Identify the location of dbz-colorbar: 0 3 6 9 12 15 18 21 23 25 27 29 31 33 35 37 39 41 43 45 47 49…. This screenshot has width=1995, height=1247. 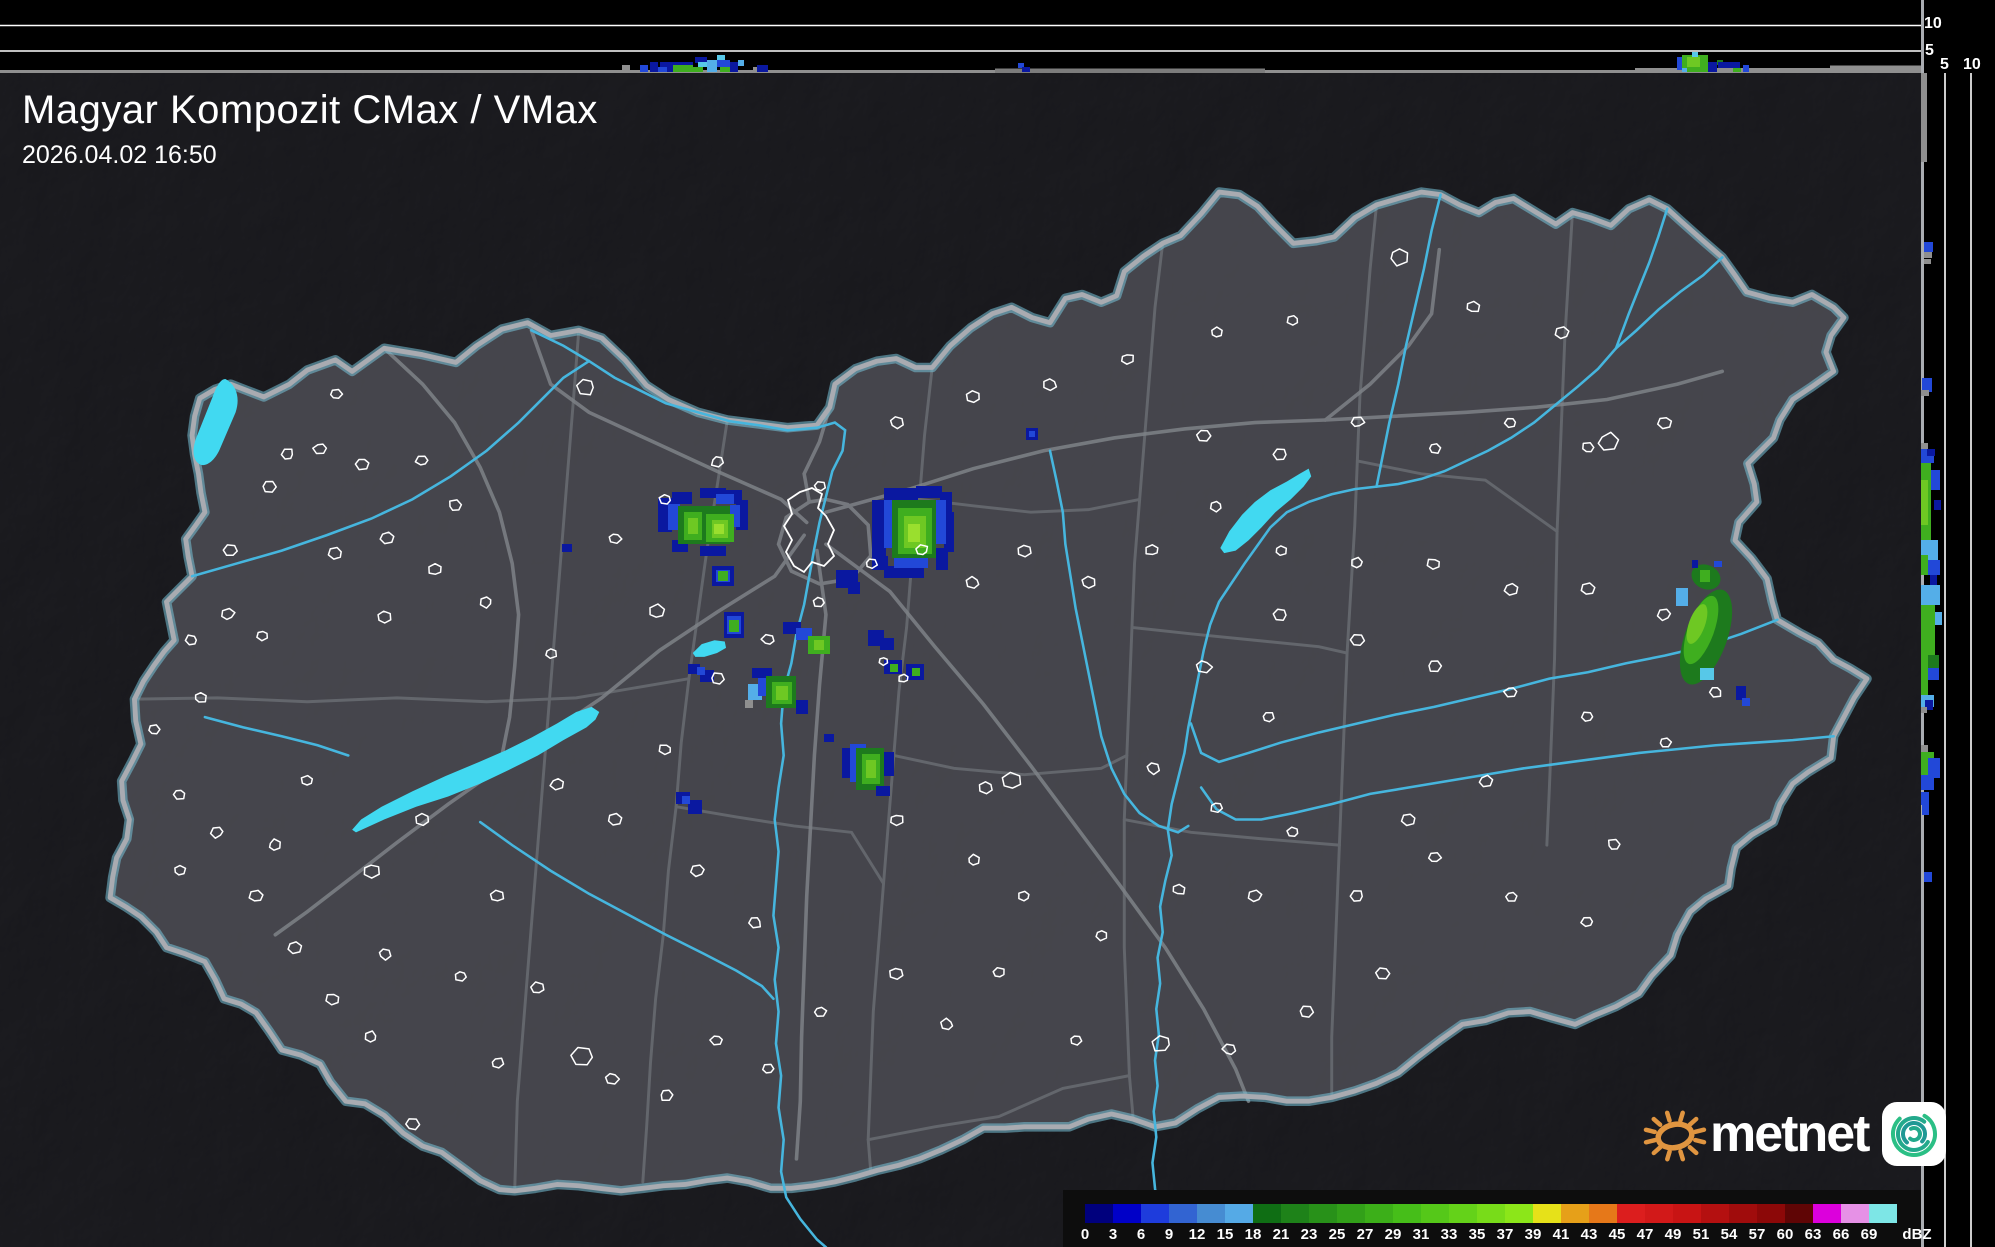
(1497, 1218).